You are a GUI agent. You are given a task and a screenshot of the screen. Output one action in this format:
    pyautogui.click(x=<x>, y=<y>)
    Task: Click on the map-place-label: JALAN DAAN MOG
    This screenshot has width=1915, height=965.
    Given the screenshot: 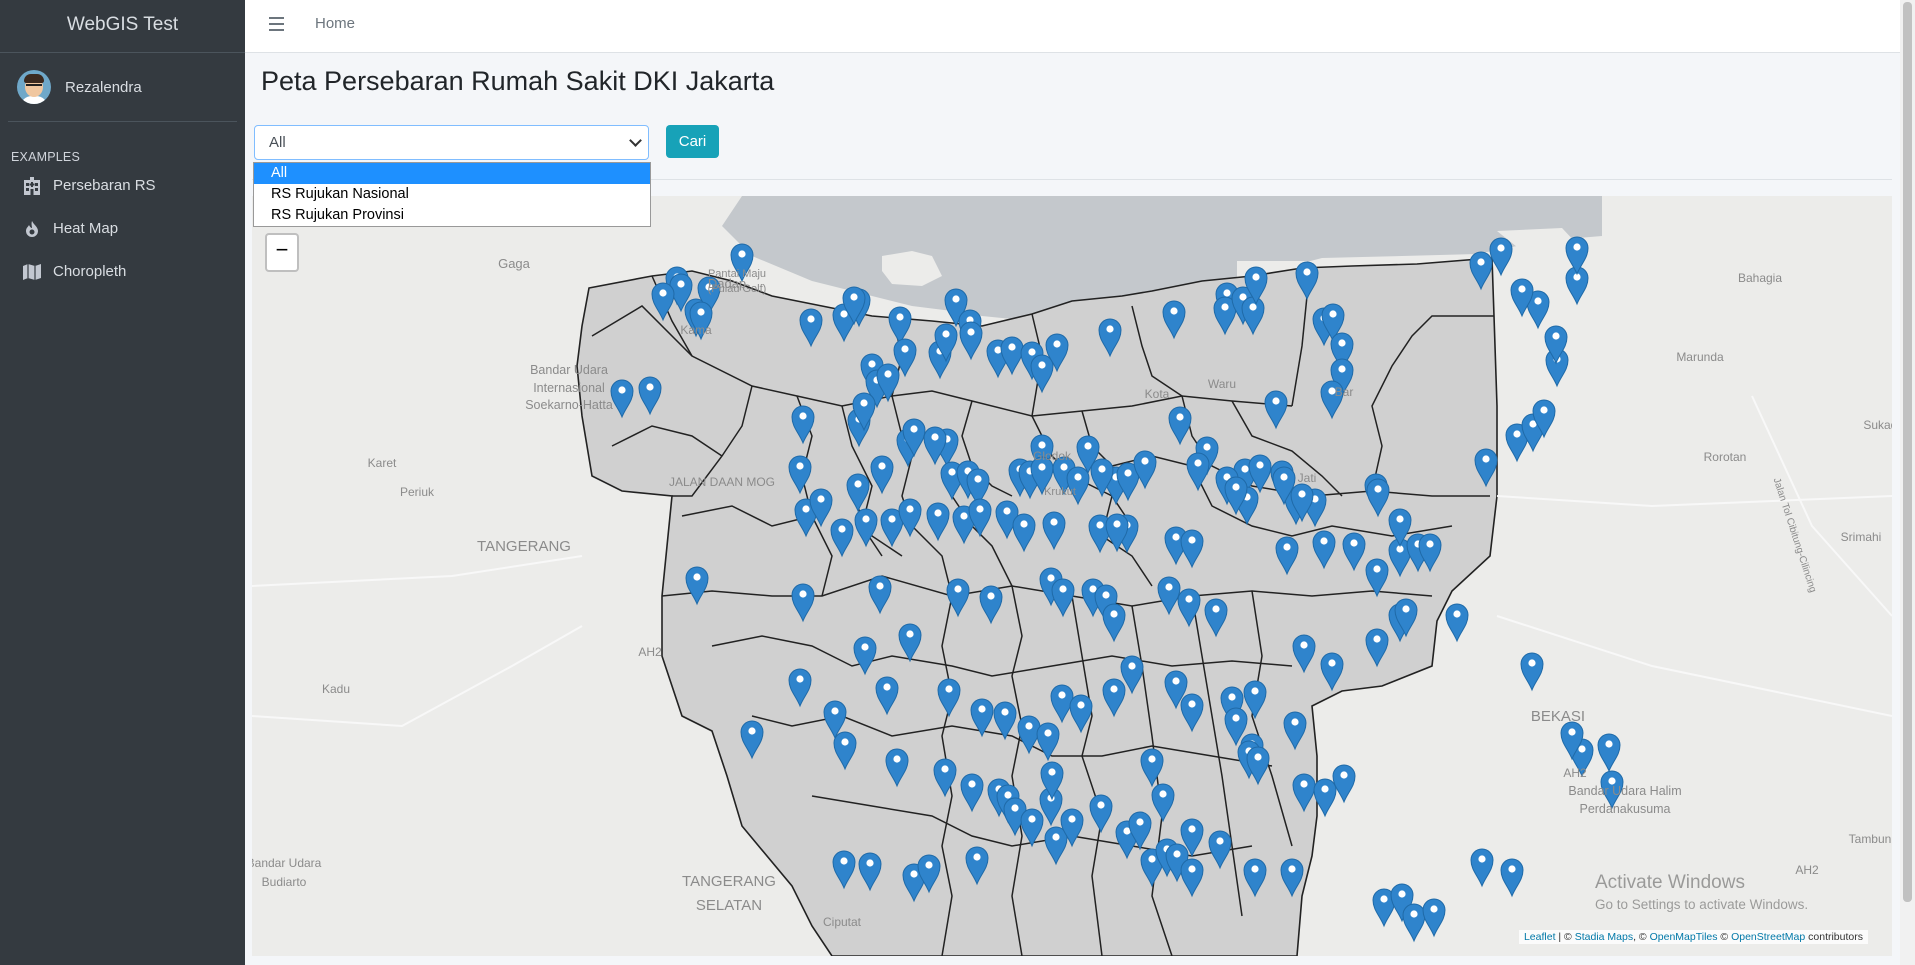 What is the action you would take?
    pyautogui.click(x=722, y=482)
    